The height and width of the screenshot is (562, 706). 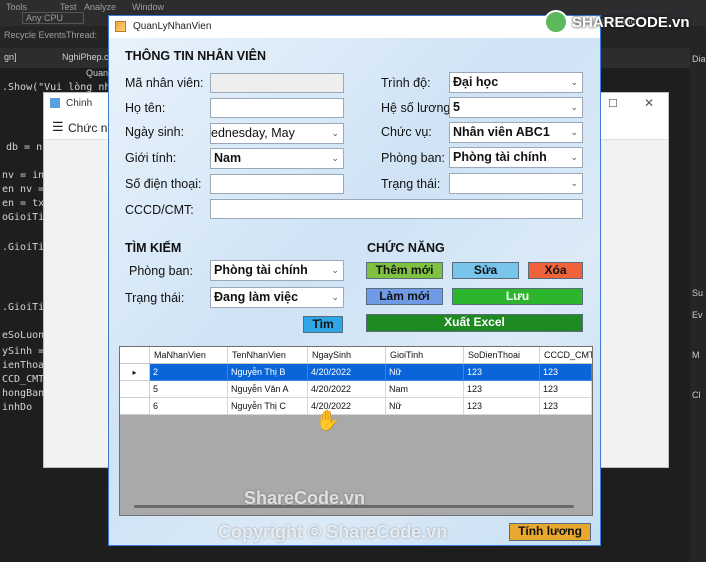 I want to click on column-header: GioiTinh, so click(x=425, y=355).